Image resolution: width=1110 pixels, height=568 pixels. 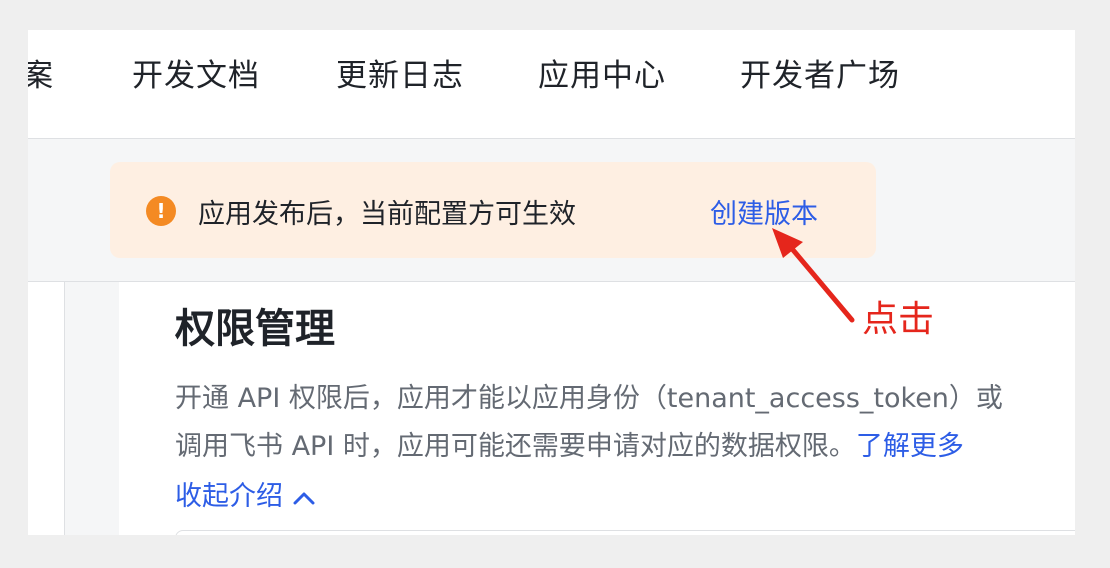 I want to click on nav-item-changelog: 更新日志, so click(x=400, y=72).